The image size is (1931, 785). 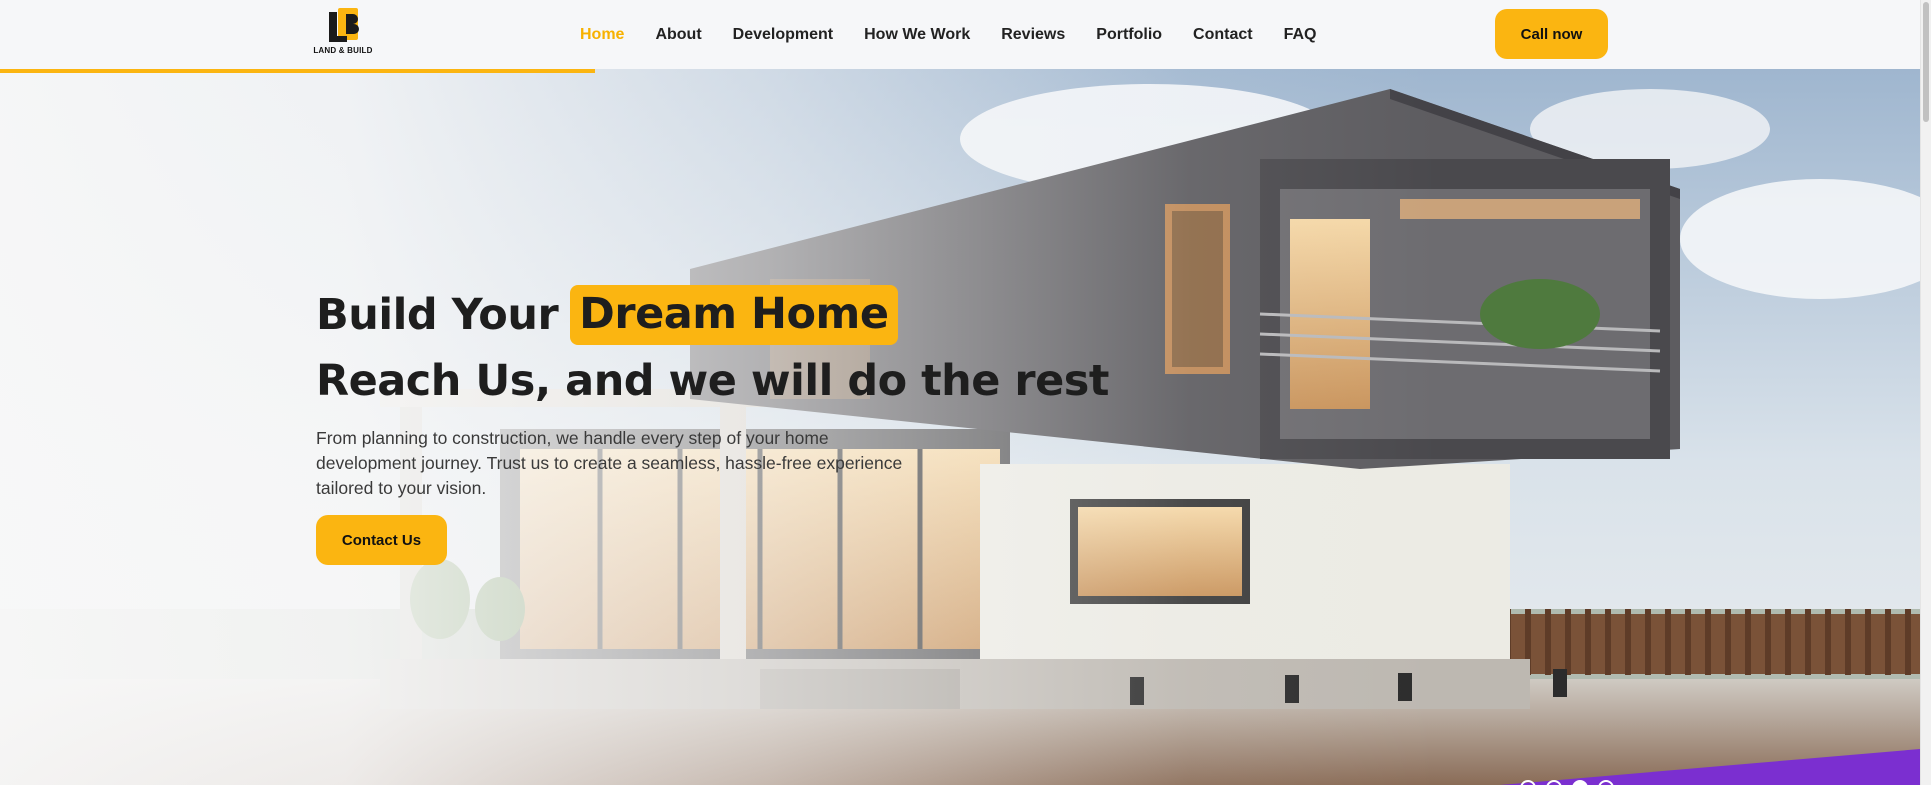 What do you see at coordinates (437, 315) in the screenshot?
I see `hero-headline-start: Build Your` at bounding box center [437, 315].